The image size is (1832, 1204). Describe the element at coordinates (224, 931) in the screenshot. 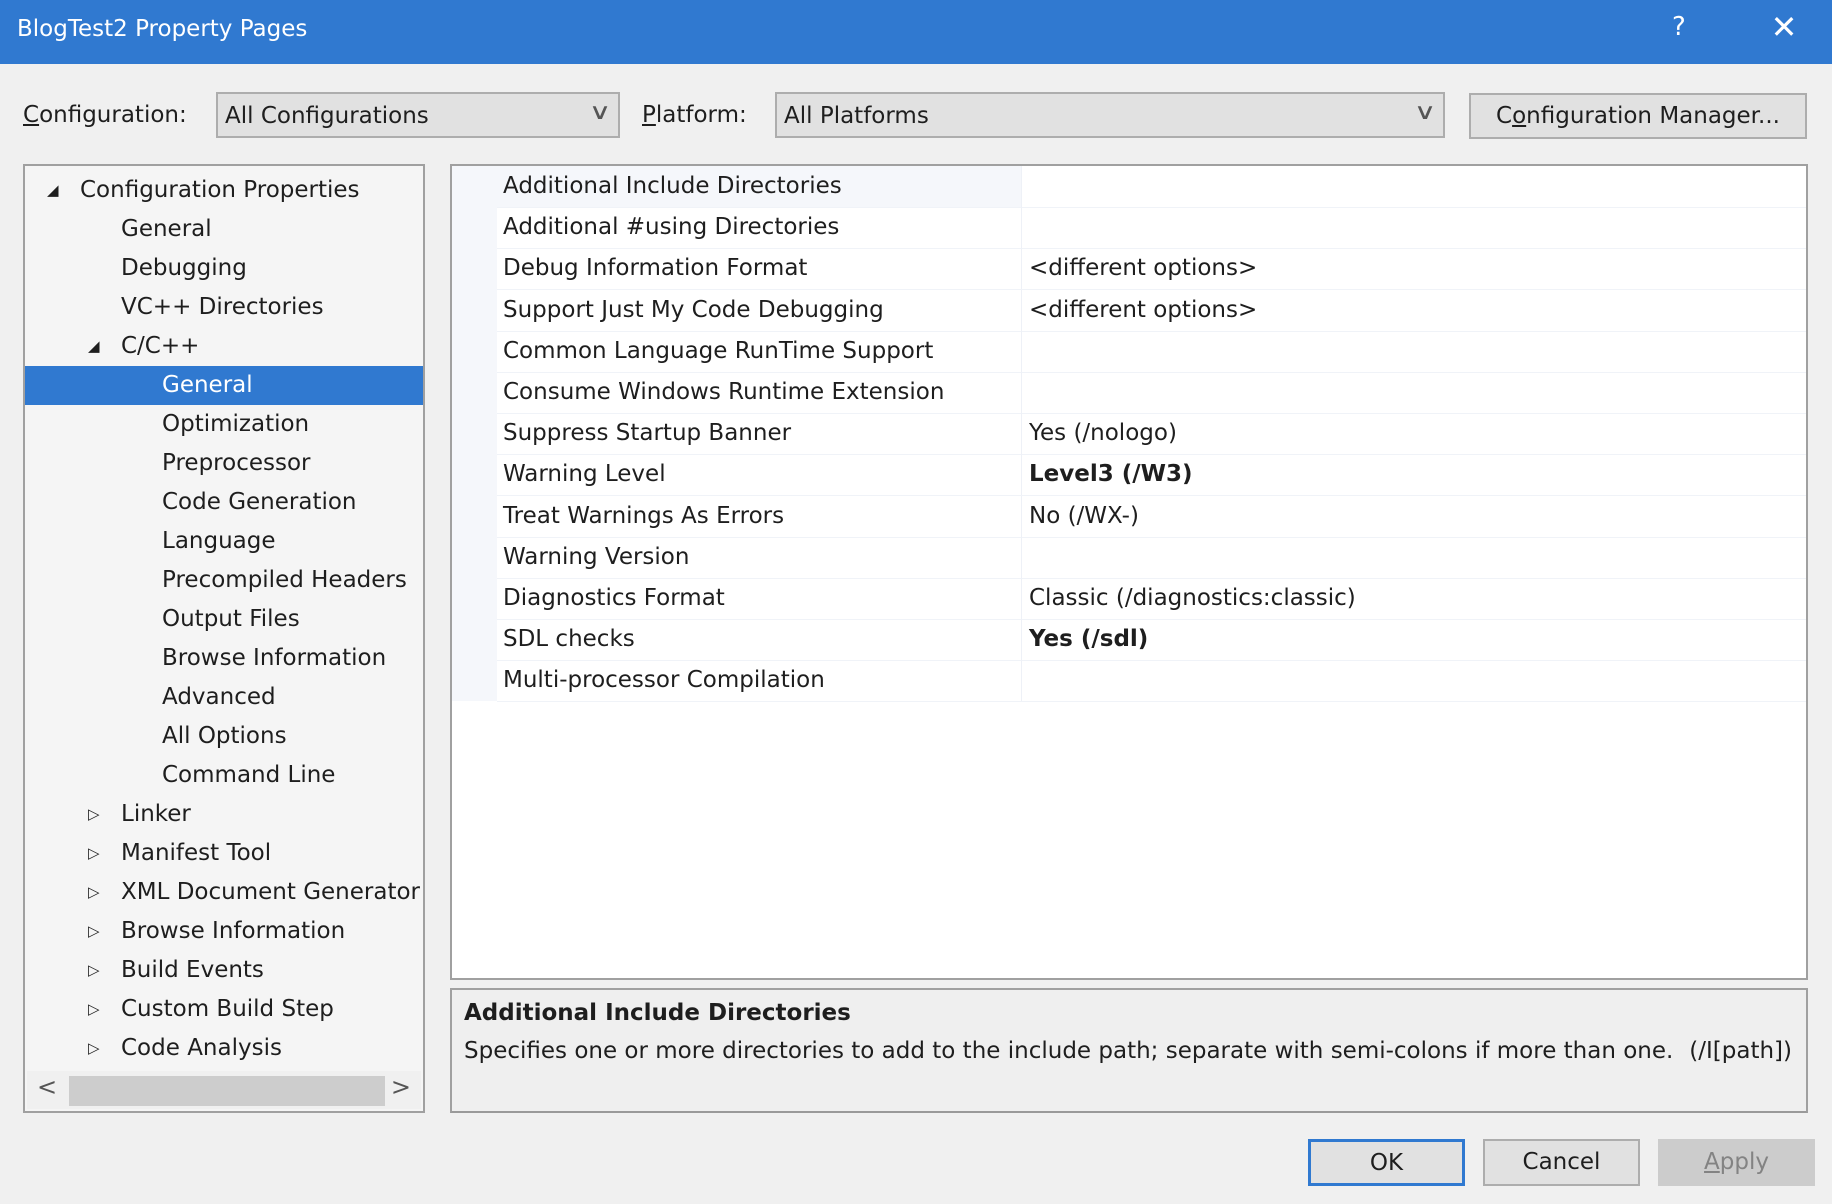

I see `tree-item: ▷ Browse Information` at that location.